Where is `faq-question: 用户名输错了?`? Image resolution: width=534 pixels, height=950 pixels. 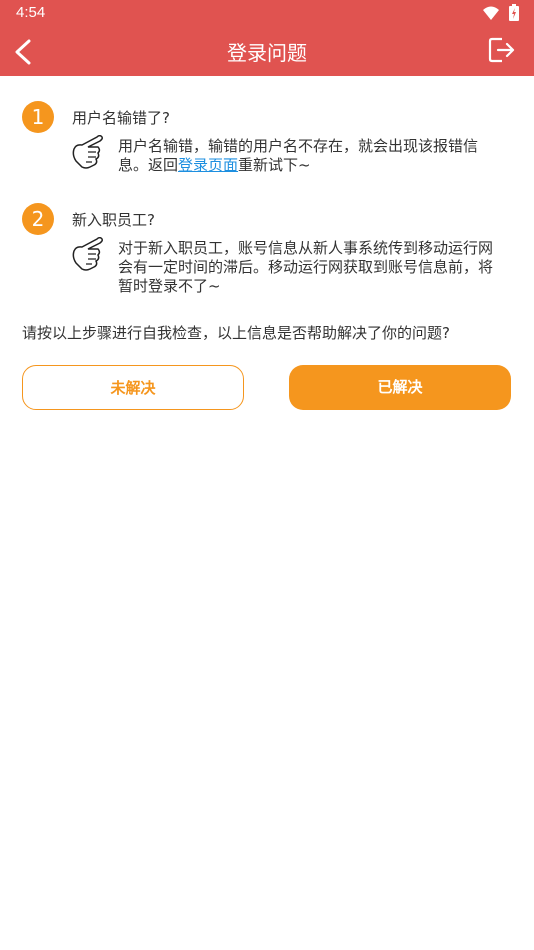 faq-question: 用户名输错了? is located at coordinates (121, 118).